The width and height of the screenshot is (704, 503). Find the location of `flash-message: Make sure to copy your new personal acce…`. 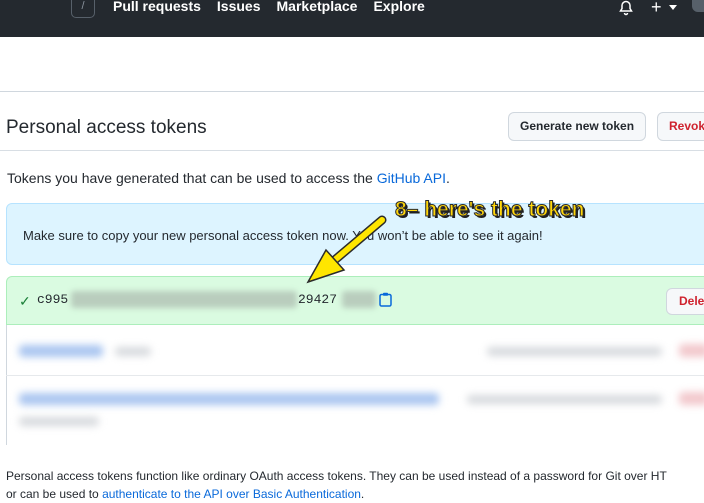

flash-message: Make sure to copy your new personal acce… is located at coordinates (283, 235).